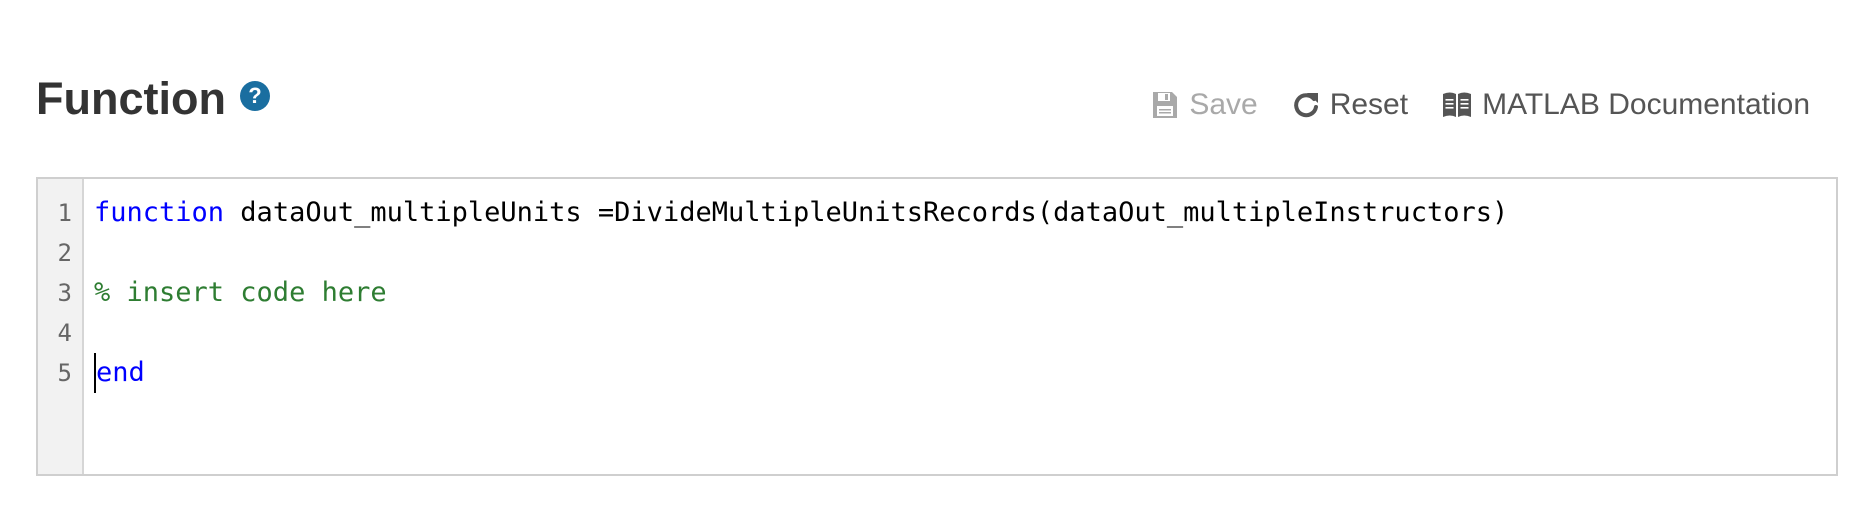 The image size is (1854, 530). I want to click on code-line: % insert code here, so click(965, 293).